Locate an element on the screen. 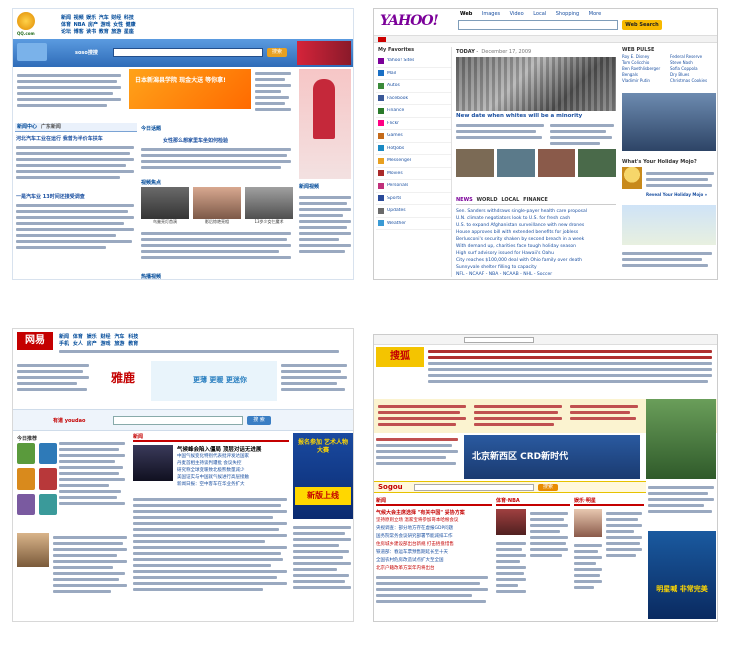 This screenshot has height=645, width=730. yahoo-news-item: Sunnyvale shelter filling to capacity is located at coordinates (536, 267).